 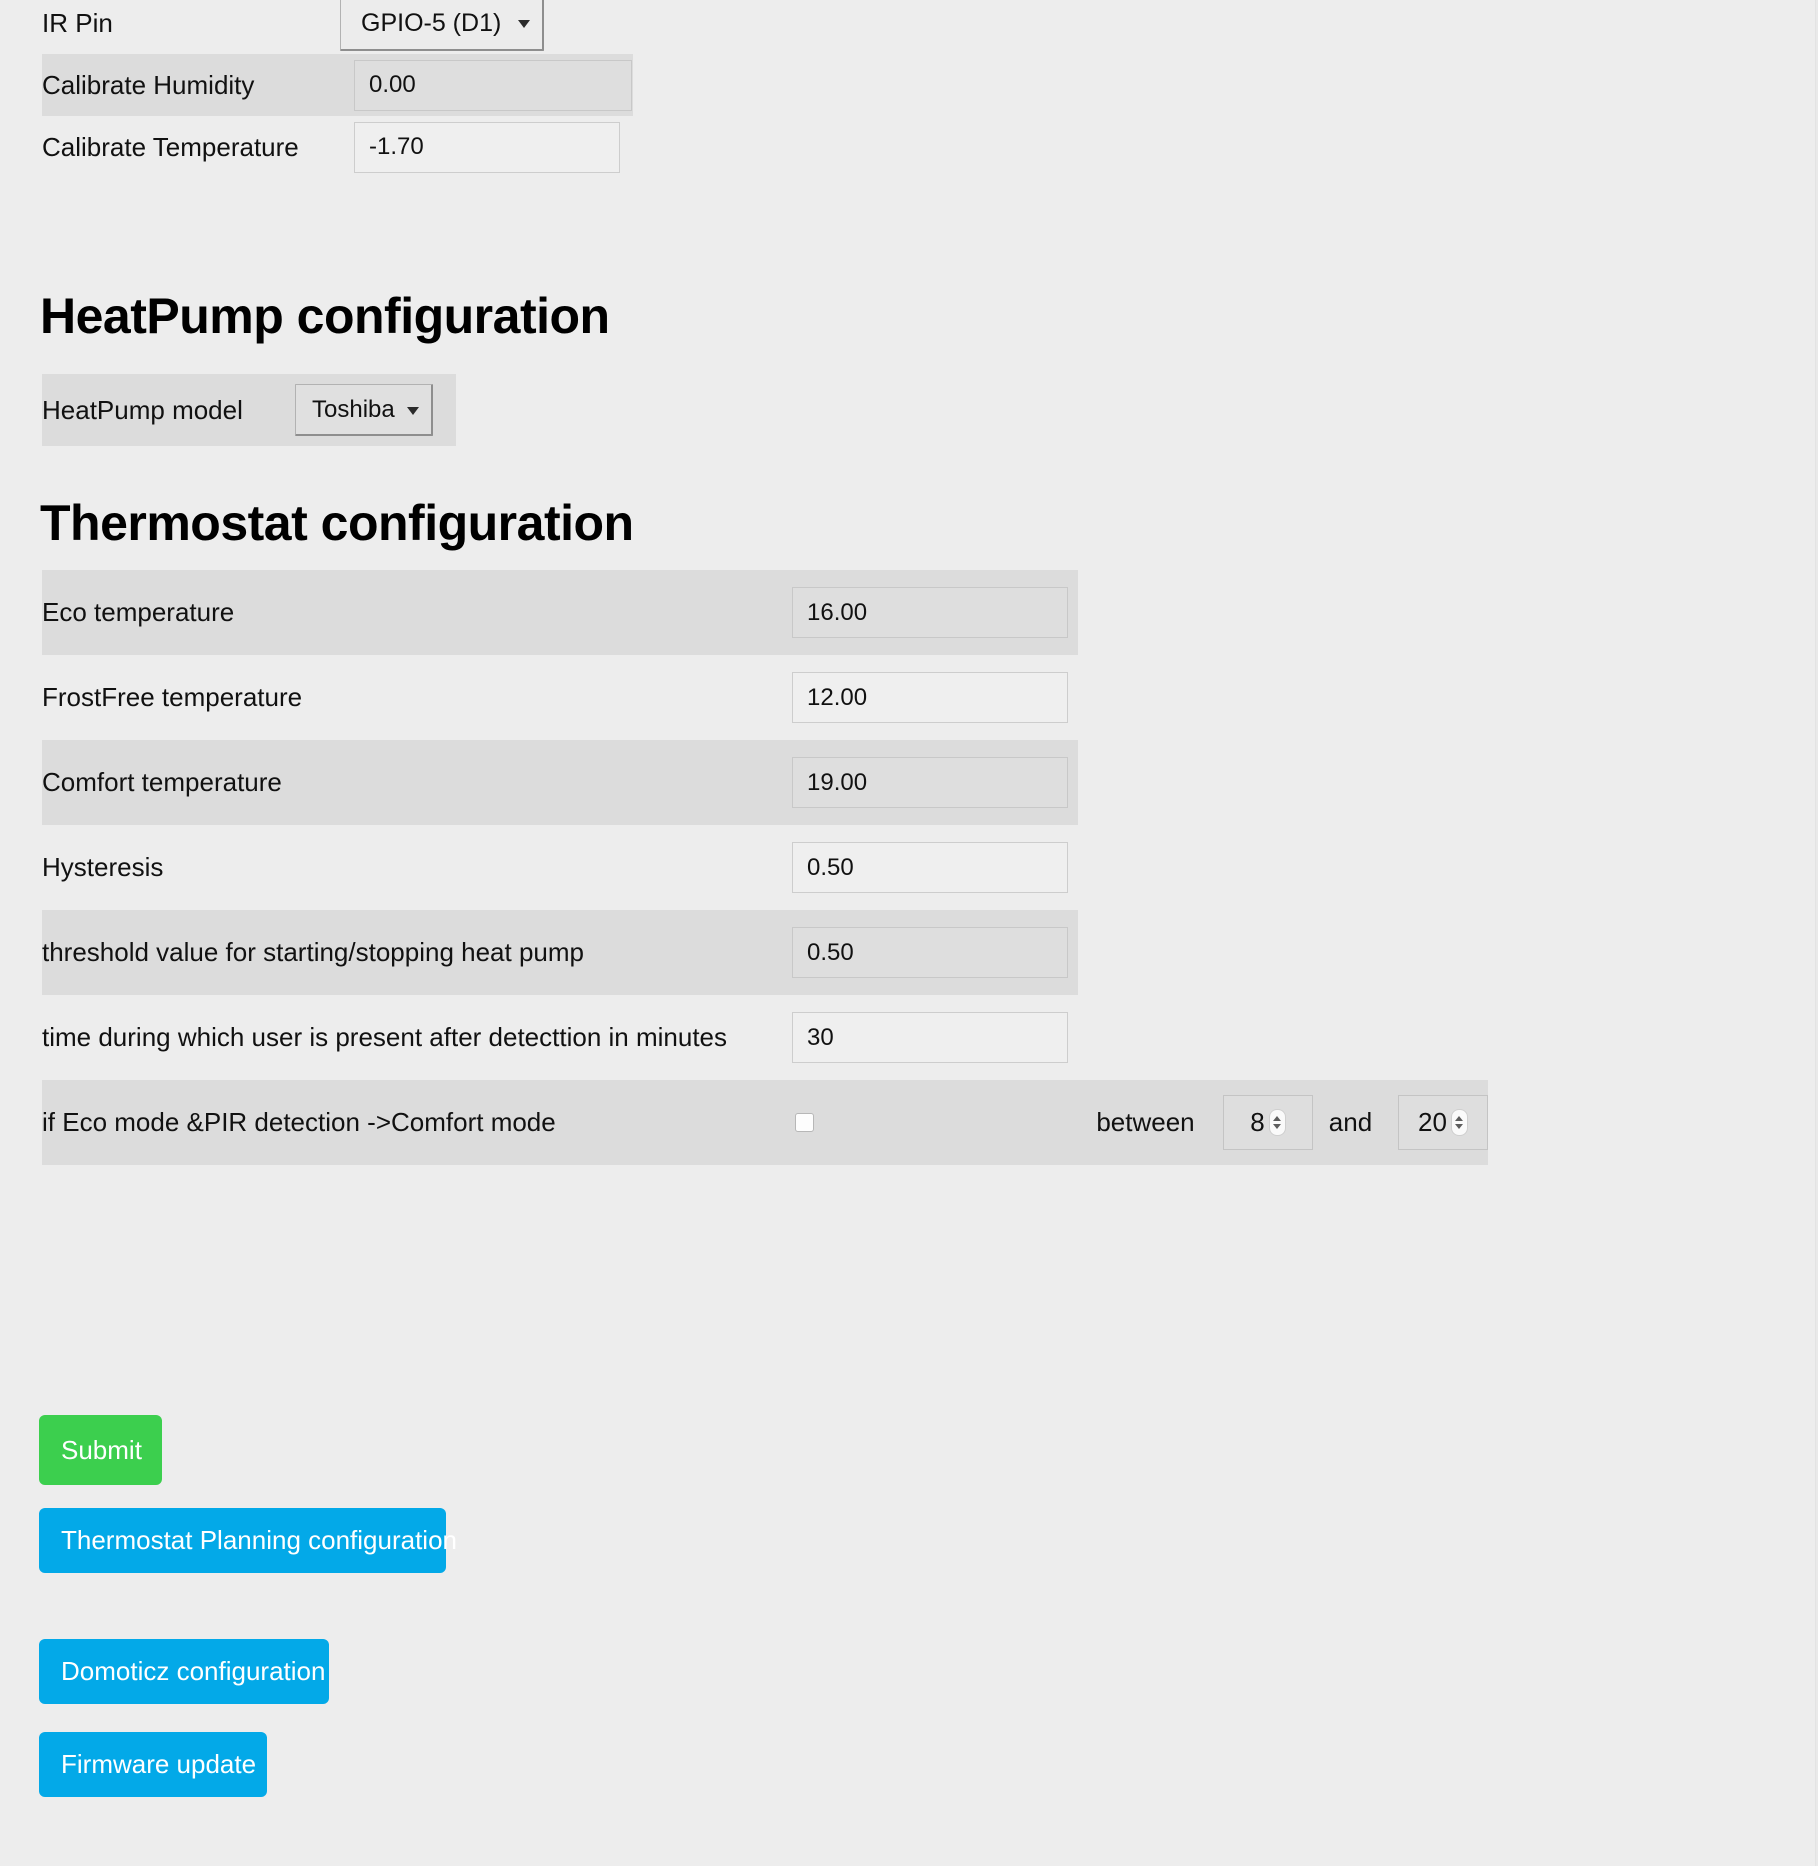 What do you see at coordinates (100, 1450) in the screenshot?
I see `submit-button: Submit` at bounding box center [100, 1450].